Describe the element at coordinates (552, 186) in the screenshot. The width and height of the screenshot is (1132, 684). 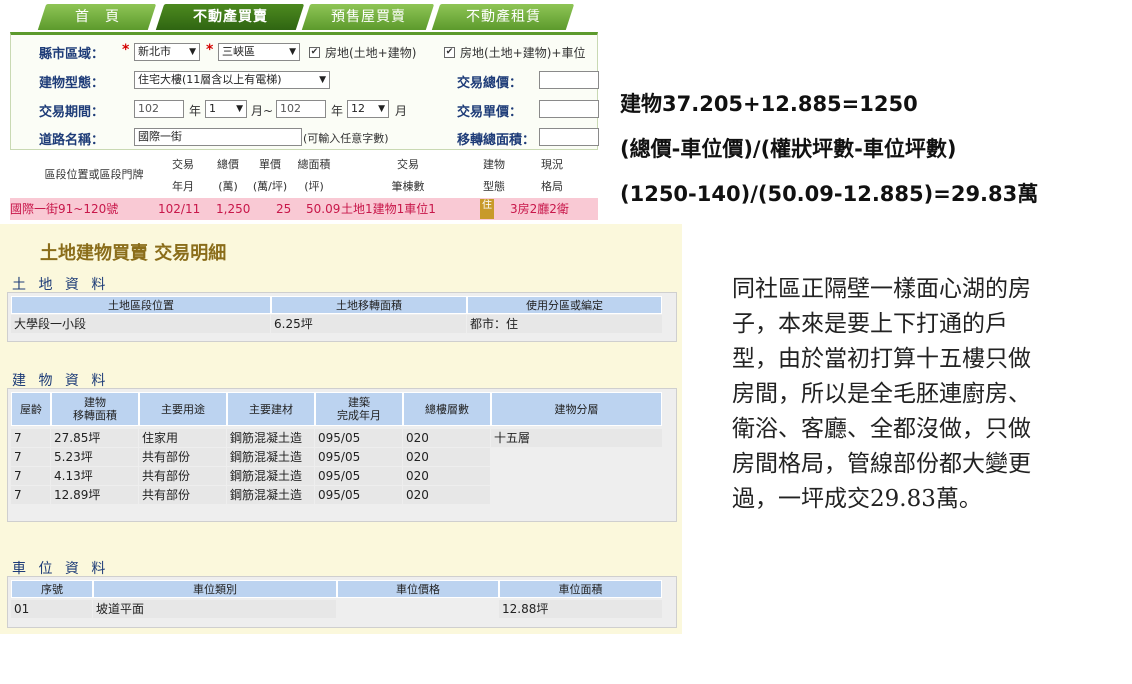
I see `col-header-layout-2: 格局` at that location.